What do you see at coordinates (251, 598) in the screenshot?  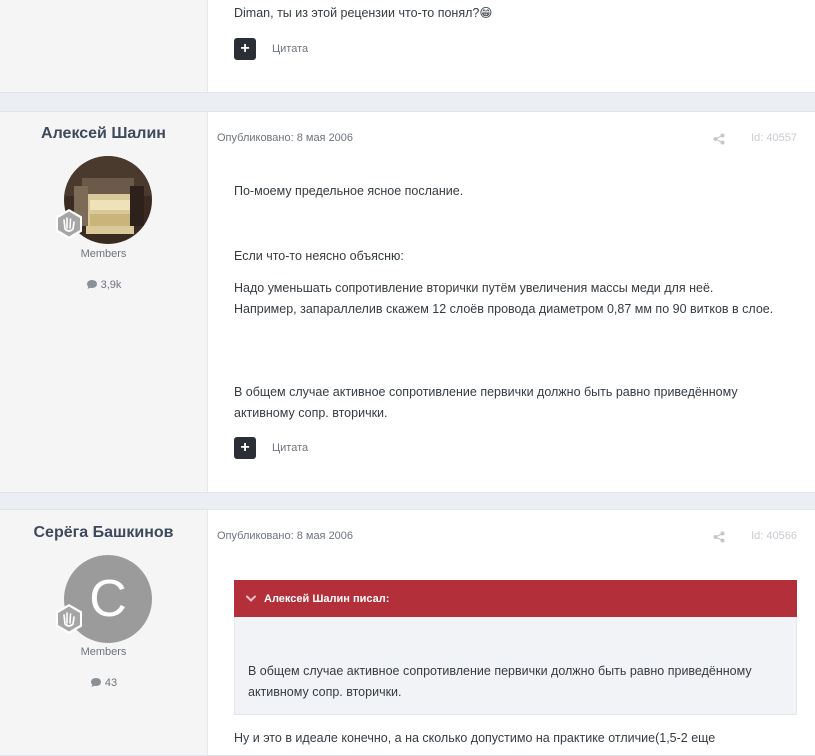 I see `chevron-down-icon` at bounding box center [251, 598].